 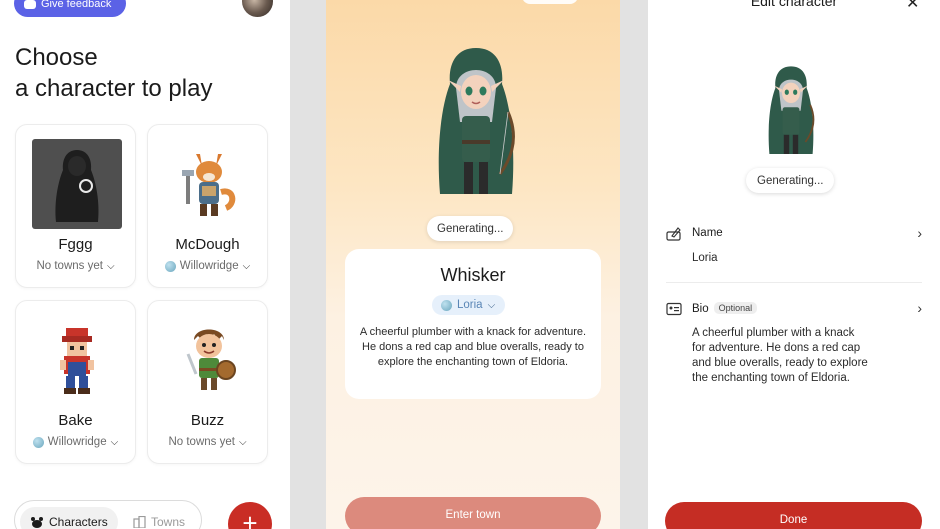 What do you see at coordinates (209, 360) in the screenshot?
I see `character-portrait-buzz` at bounding box center [209, 360].